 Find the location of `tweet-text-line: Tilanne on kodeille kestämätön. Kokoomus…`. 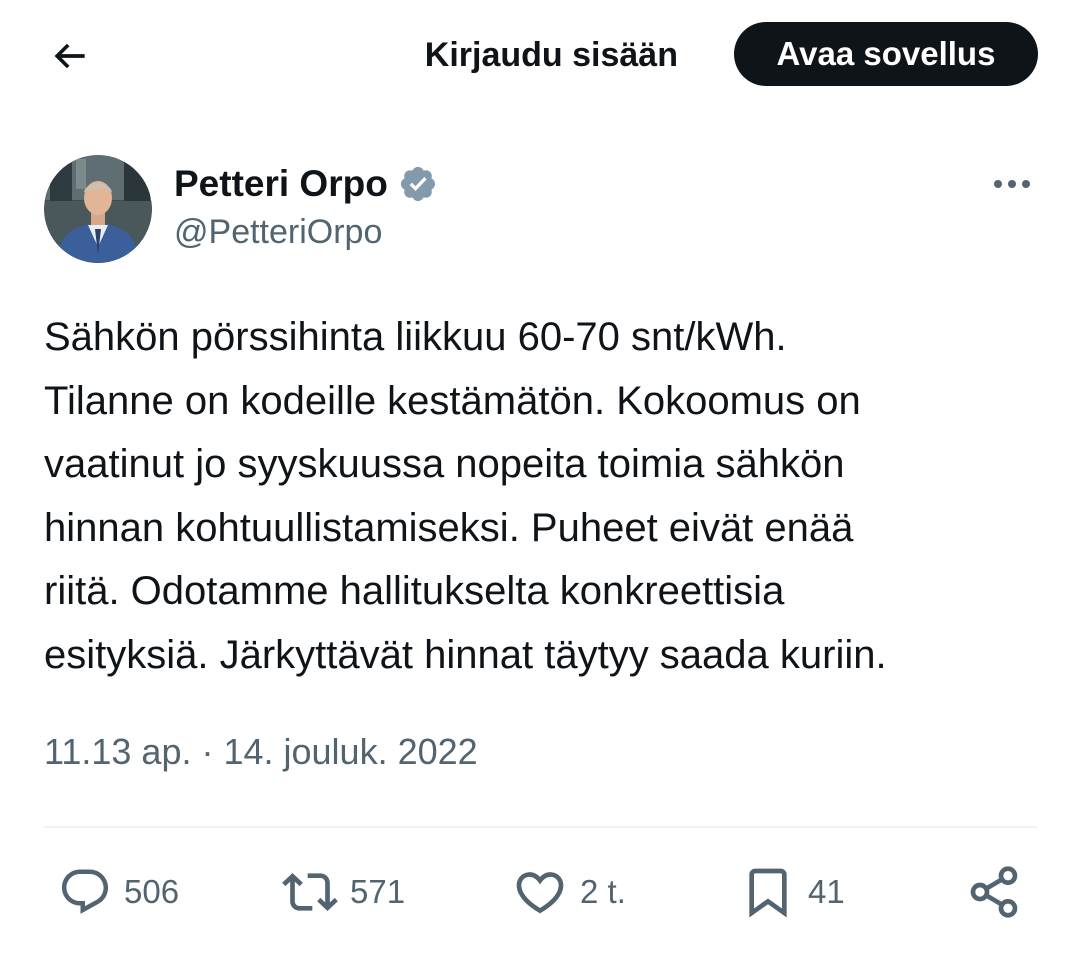

tweet-text-line: Tilanne on kodeille kestämätön. Kokoomus… is located at coordinates (452, 400).